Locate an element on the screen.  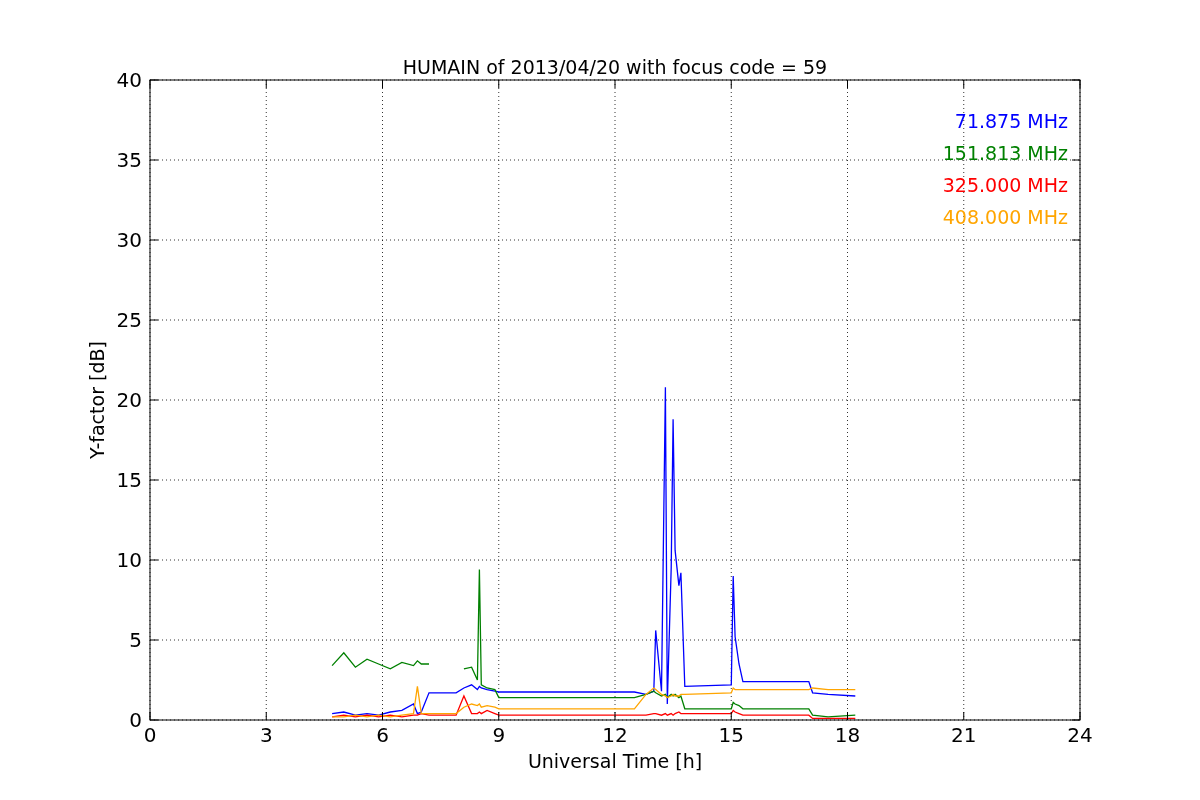
legend-label: 408.000 MHz is located at coordinates (1005, 217).